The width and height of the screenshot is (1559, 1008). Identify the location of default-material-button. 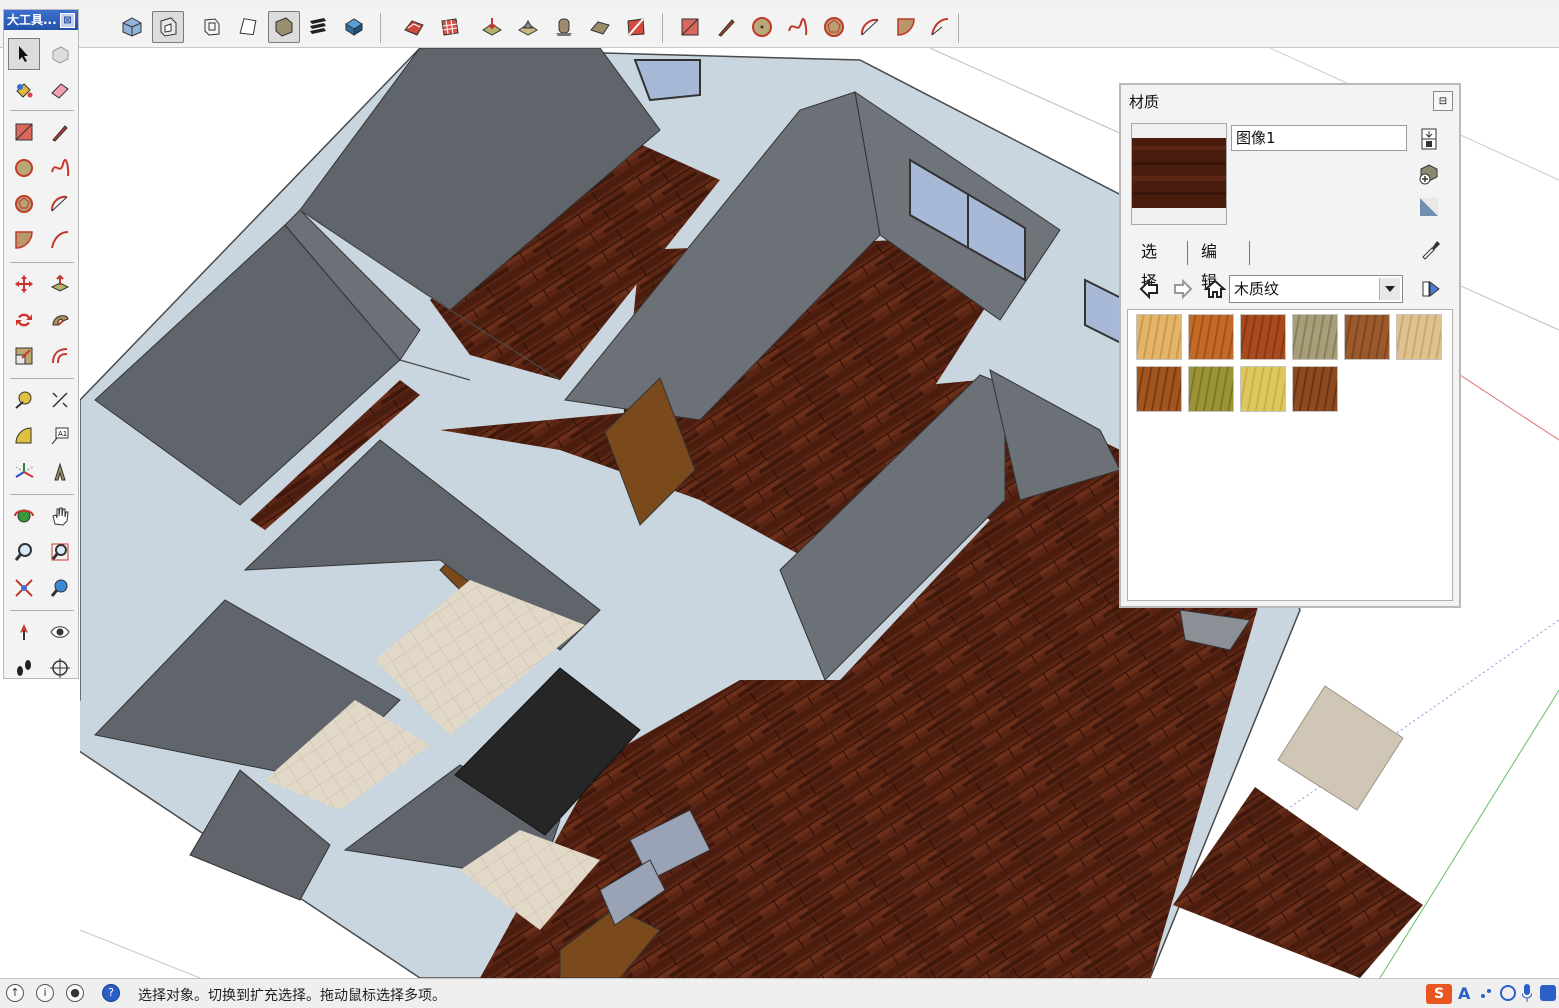
(1429, 207).